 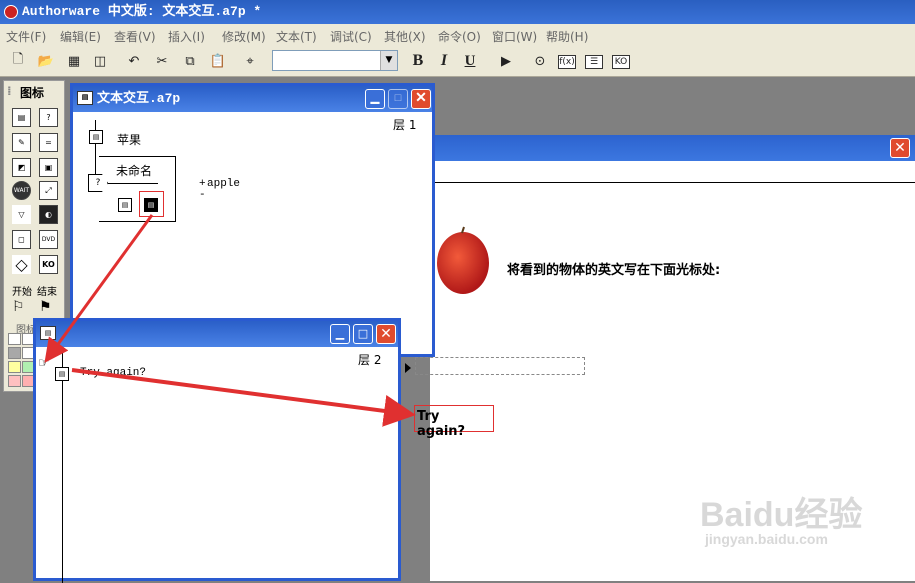 What do you see at coordinates (48, 264) in the screenshot?
I see `knowledge-object-icon: KO` at bounding box center [48, 264].